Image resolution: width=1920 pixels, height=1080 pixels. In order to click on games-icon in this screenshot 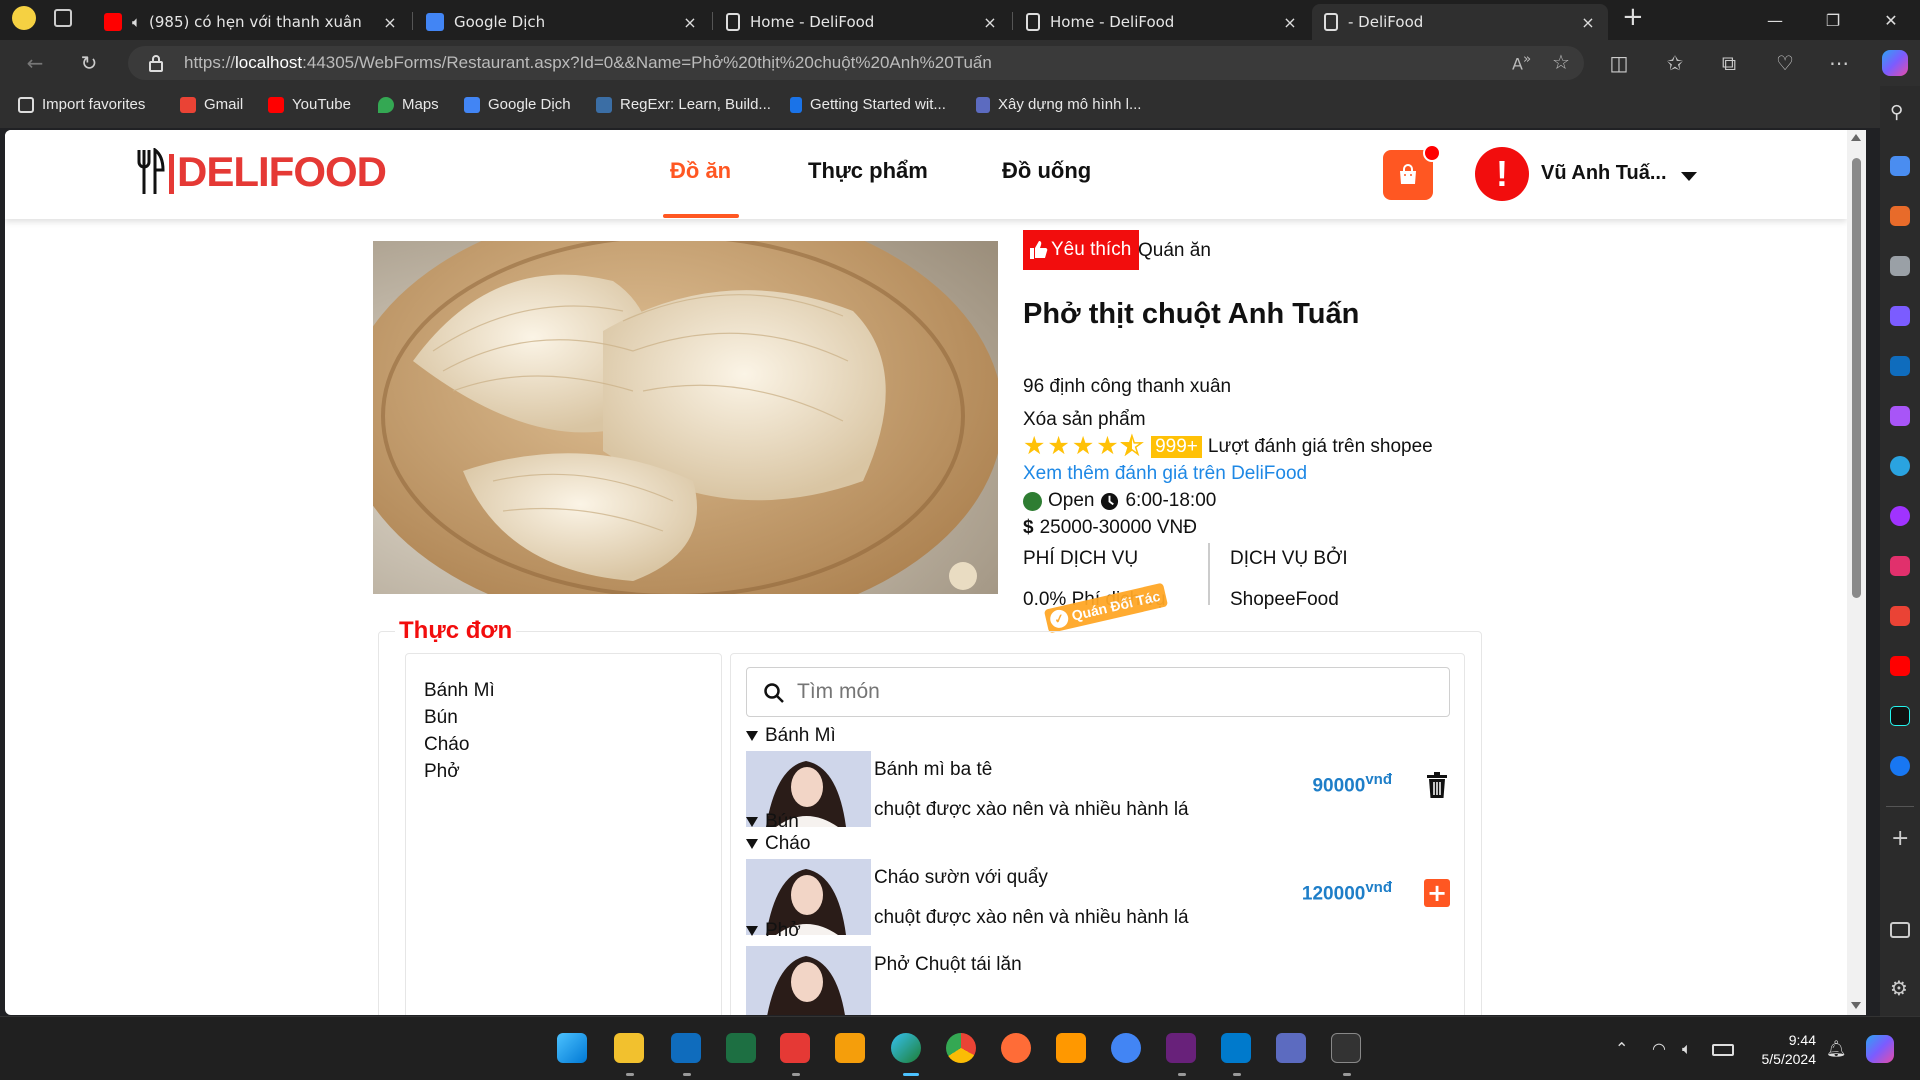, I will do `click(1900, 266)`.